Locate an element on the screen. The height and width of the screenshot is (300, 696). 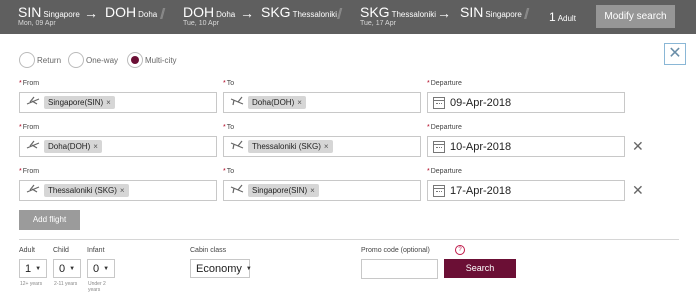
to-airport-input: Thessaloniki (SKG) × is located at coordinates (322, 146).